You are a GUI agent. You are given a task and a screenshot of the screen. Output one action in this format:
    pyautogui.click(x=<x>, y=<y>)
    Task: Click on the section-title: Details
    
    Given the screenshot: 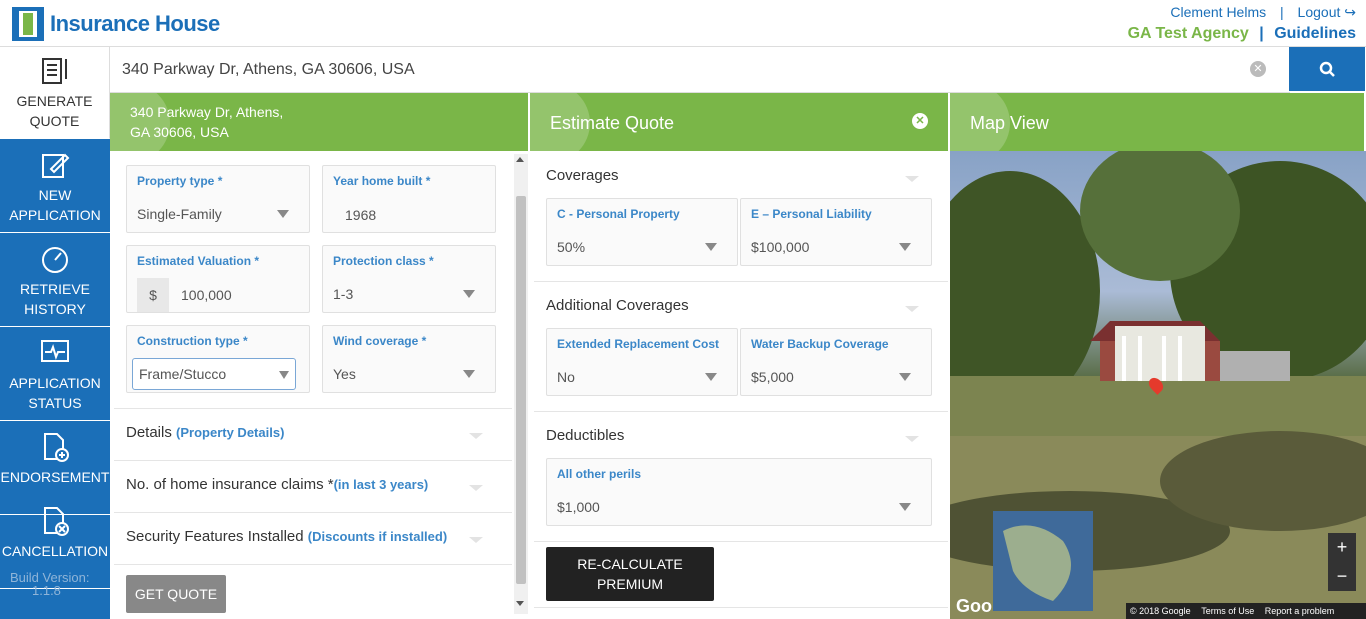 What is the action you would take?
    pyautogui.click(x=149, y=432)
    